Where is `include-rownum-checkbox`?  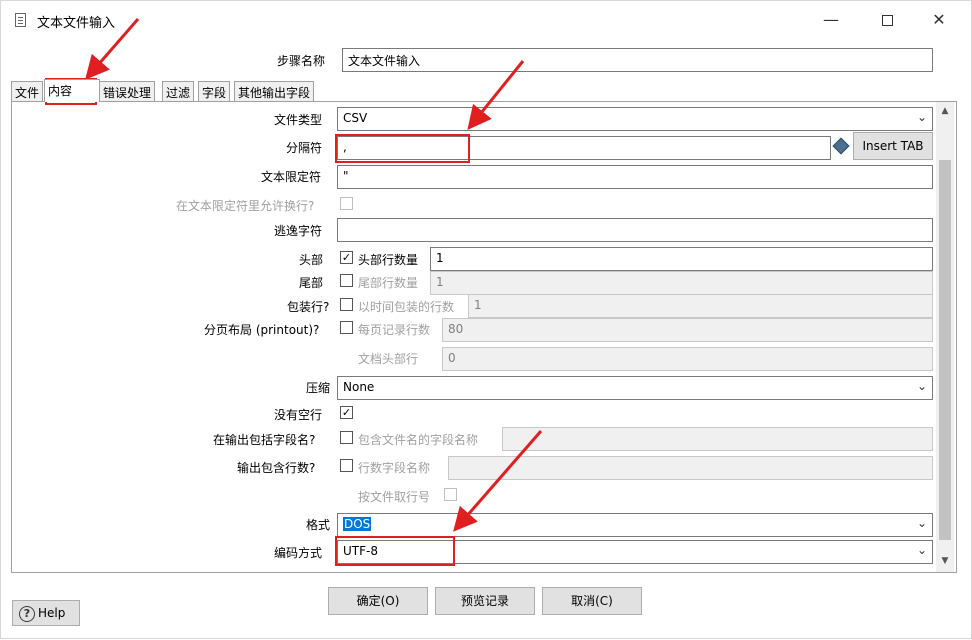
include-rownum-checkbox is located at coordinates (346, 465).